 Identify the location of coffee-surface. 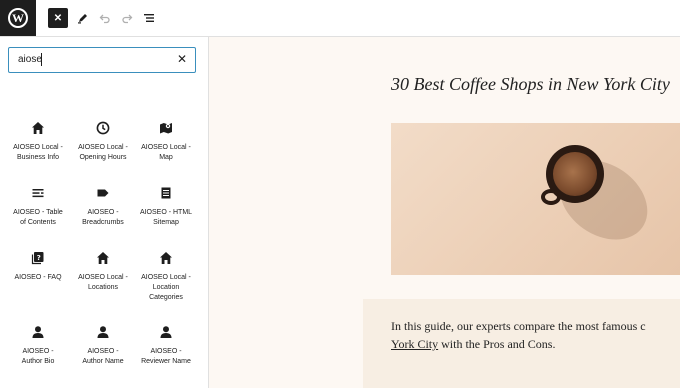
(575, 174).